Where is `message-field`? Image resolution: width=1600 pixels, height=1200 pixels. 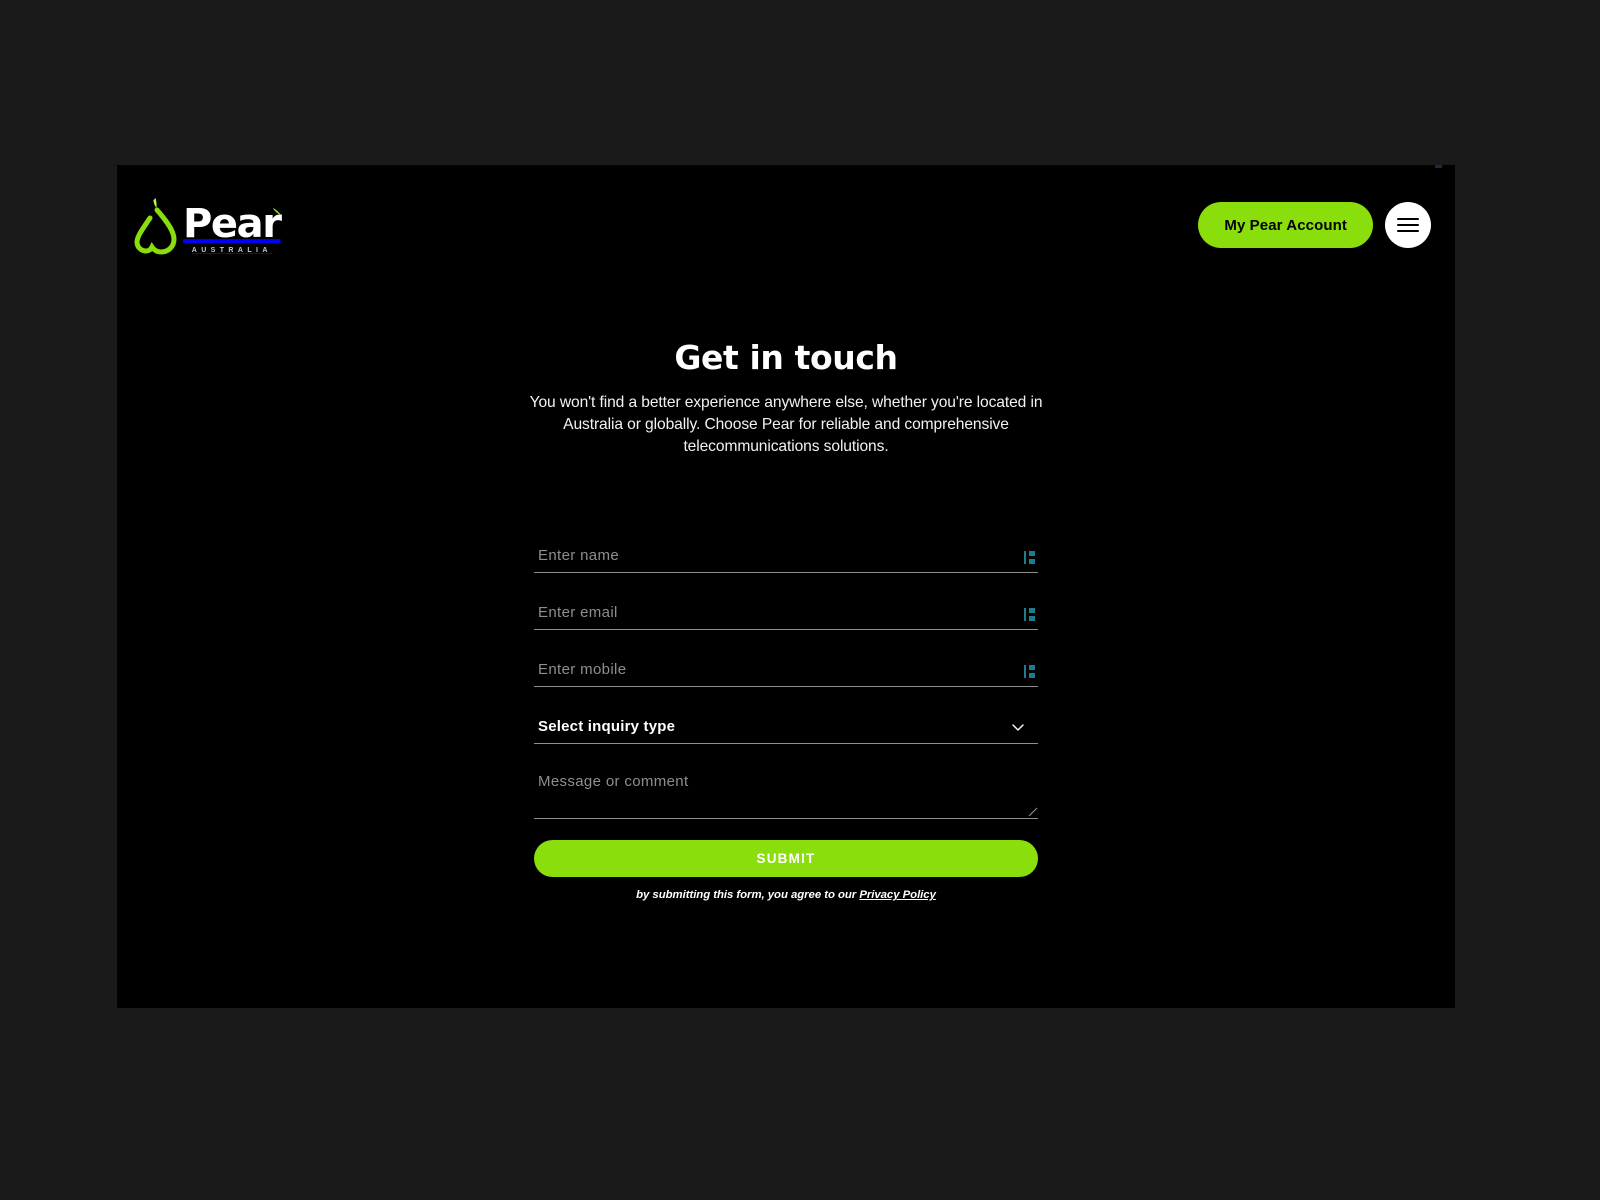 message-field is located at coordinates (786, 791).